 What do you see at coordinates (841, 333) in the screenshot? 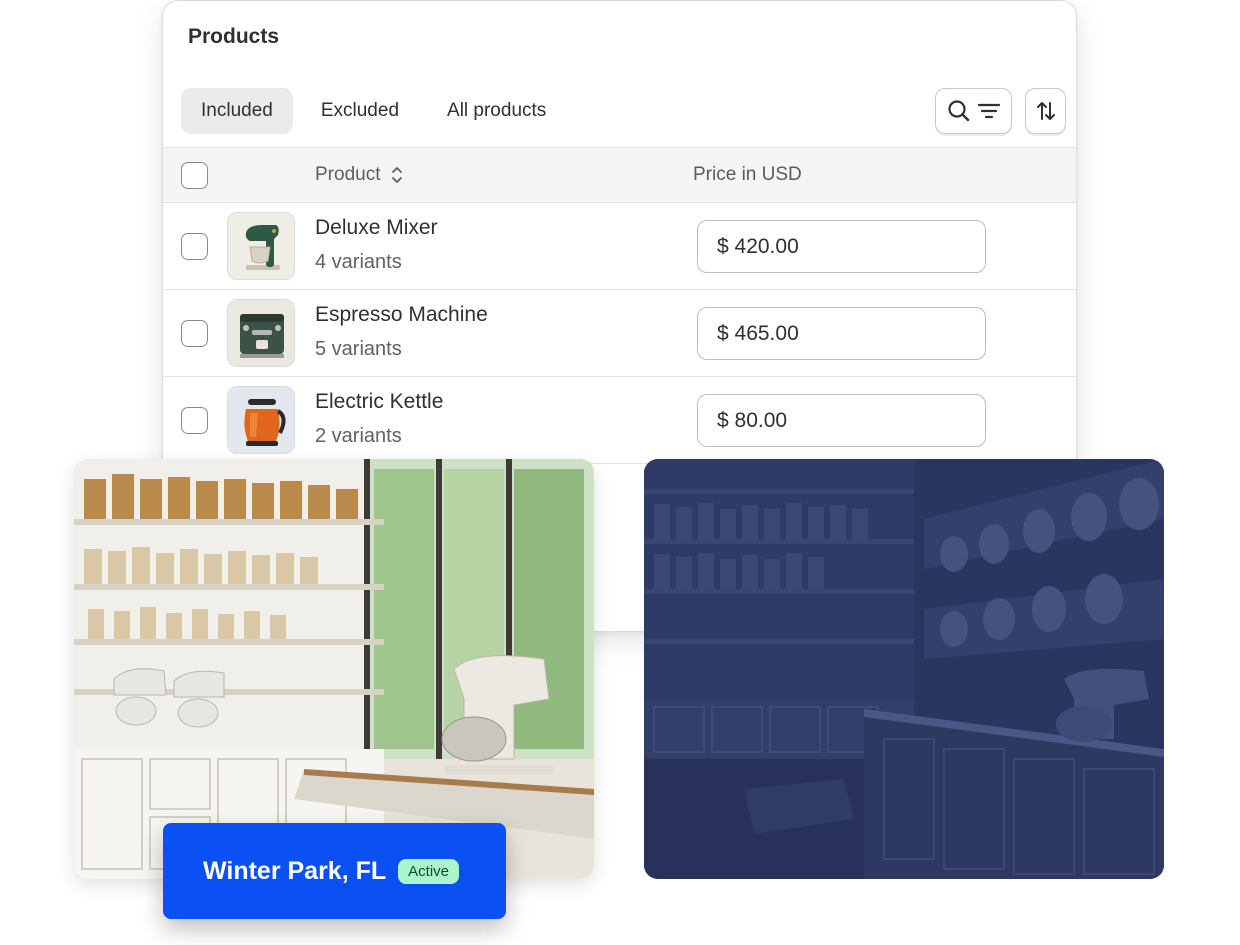
I see `price-input: $ 465.00` at bounding box center [841, 333].